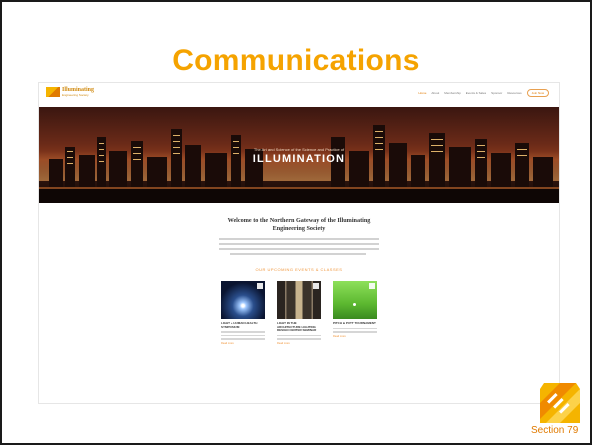  What do you see at coordinates (354, 304) in the screenshot?
I see `golf-ball-icon` at bounding box center [354, 304].